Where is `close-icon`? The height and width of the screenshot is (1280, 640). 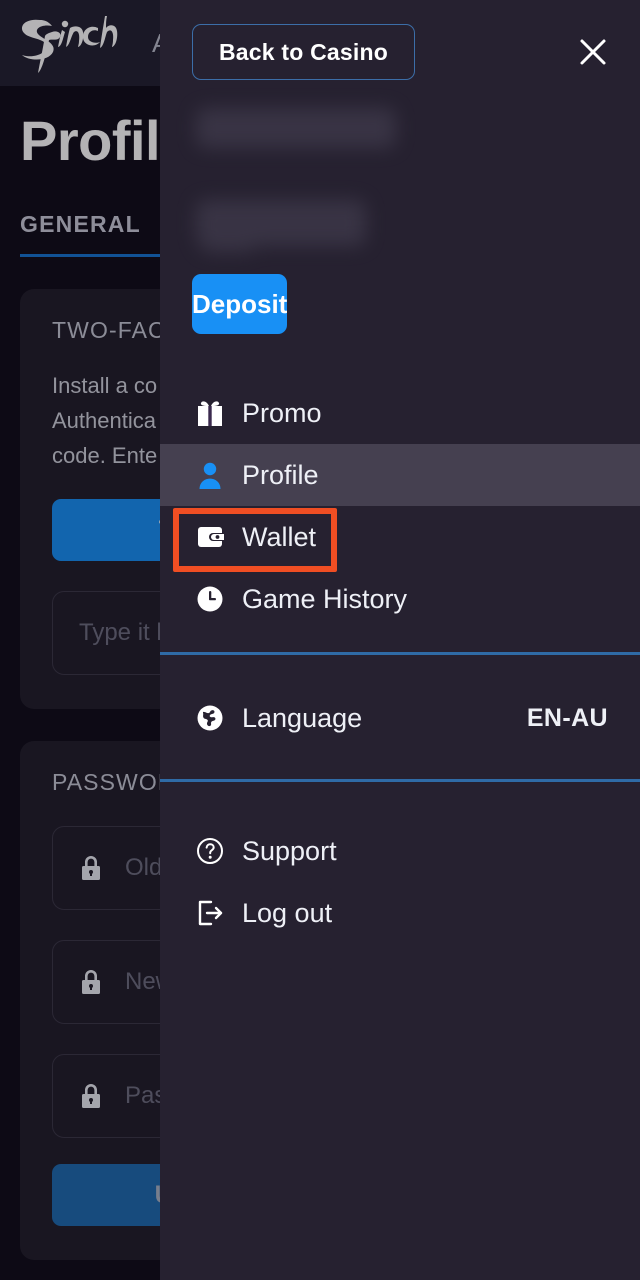
close-icon is located at coordinates (593, 52).